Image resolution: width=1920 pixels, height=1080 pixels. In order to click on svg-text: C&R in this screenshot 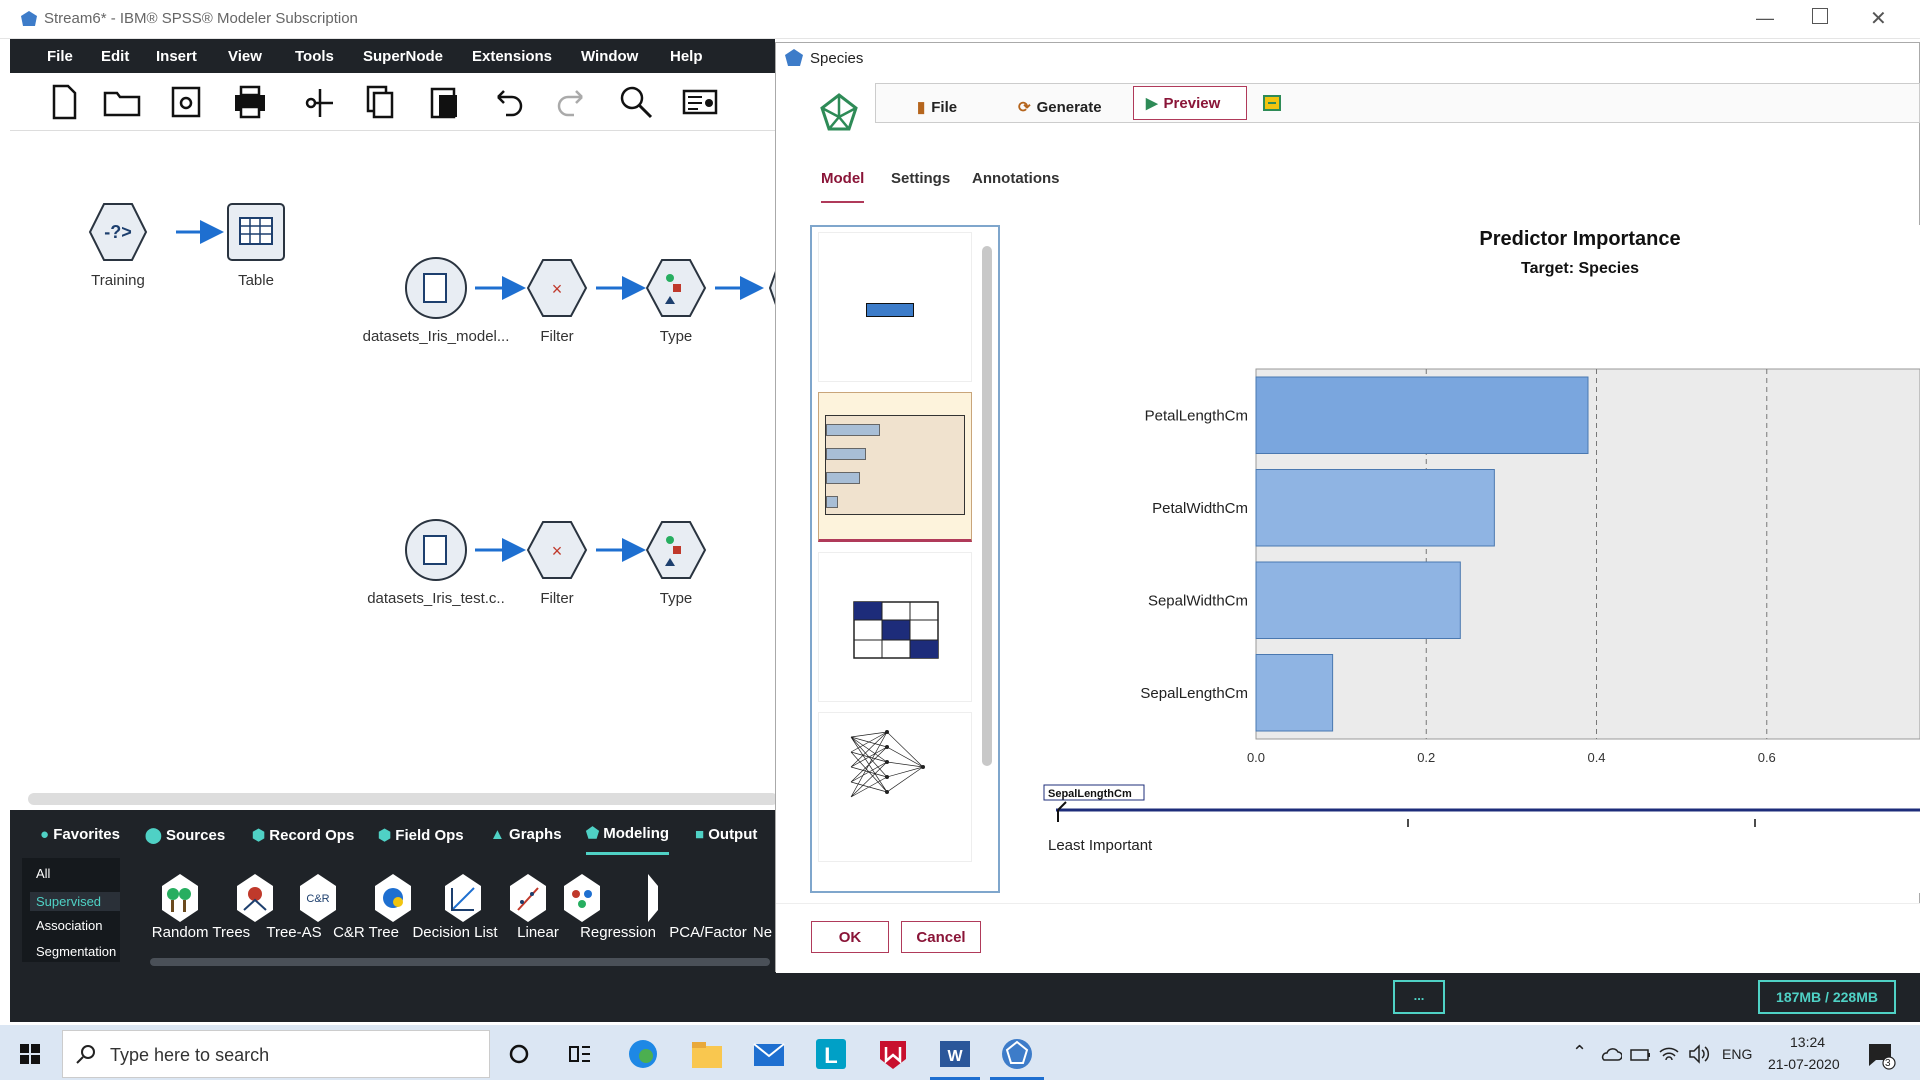, I will do `click(317, 899)`.